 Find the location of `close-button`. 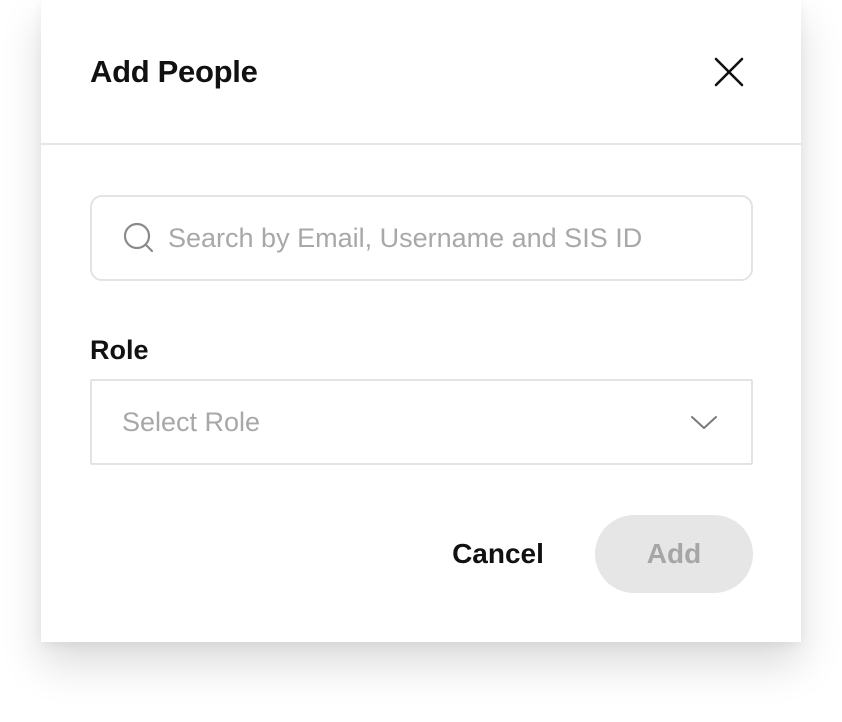

close-button is located at coordinates (729, 72).